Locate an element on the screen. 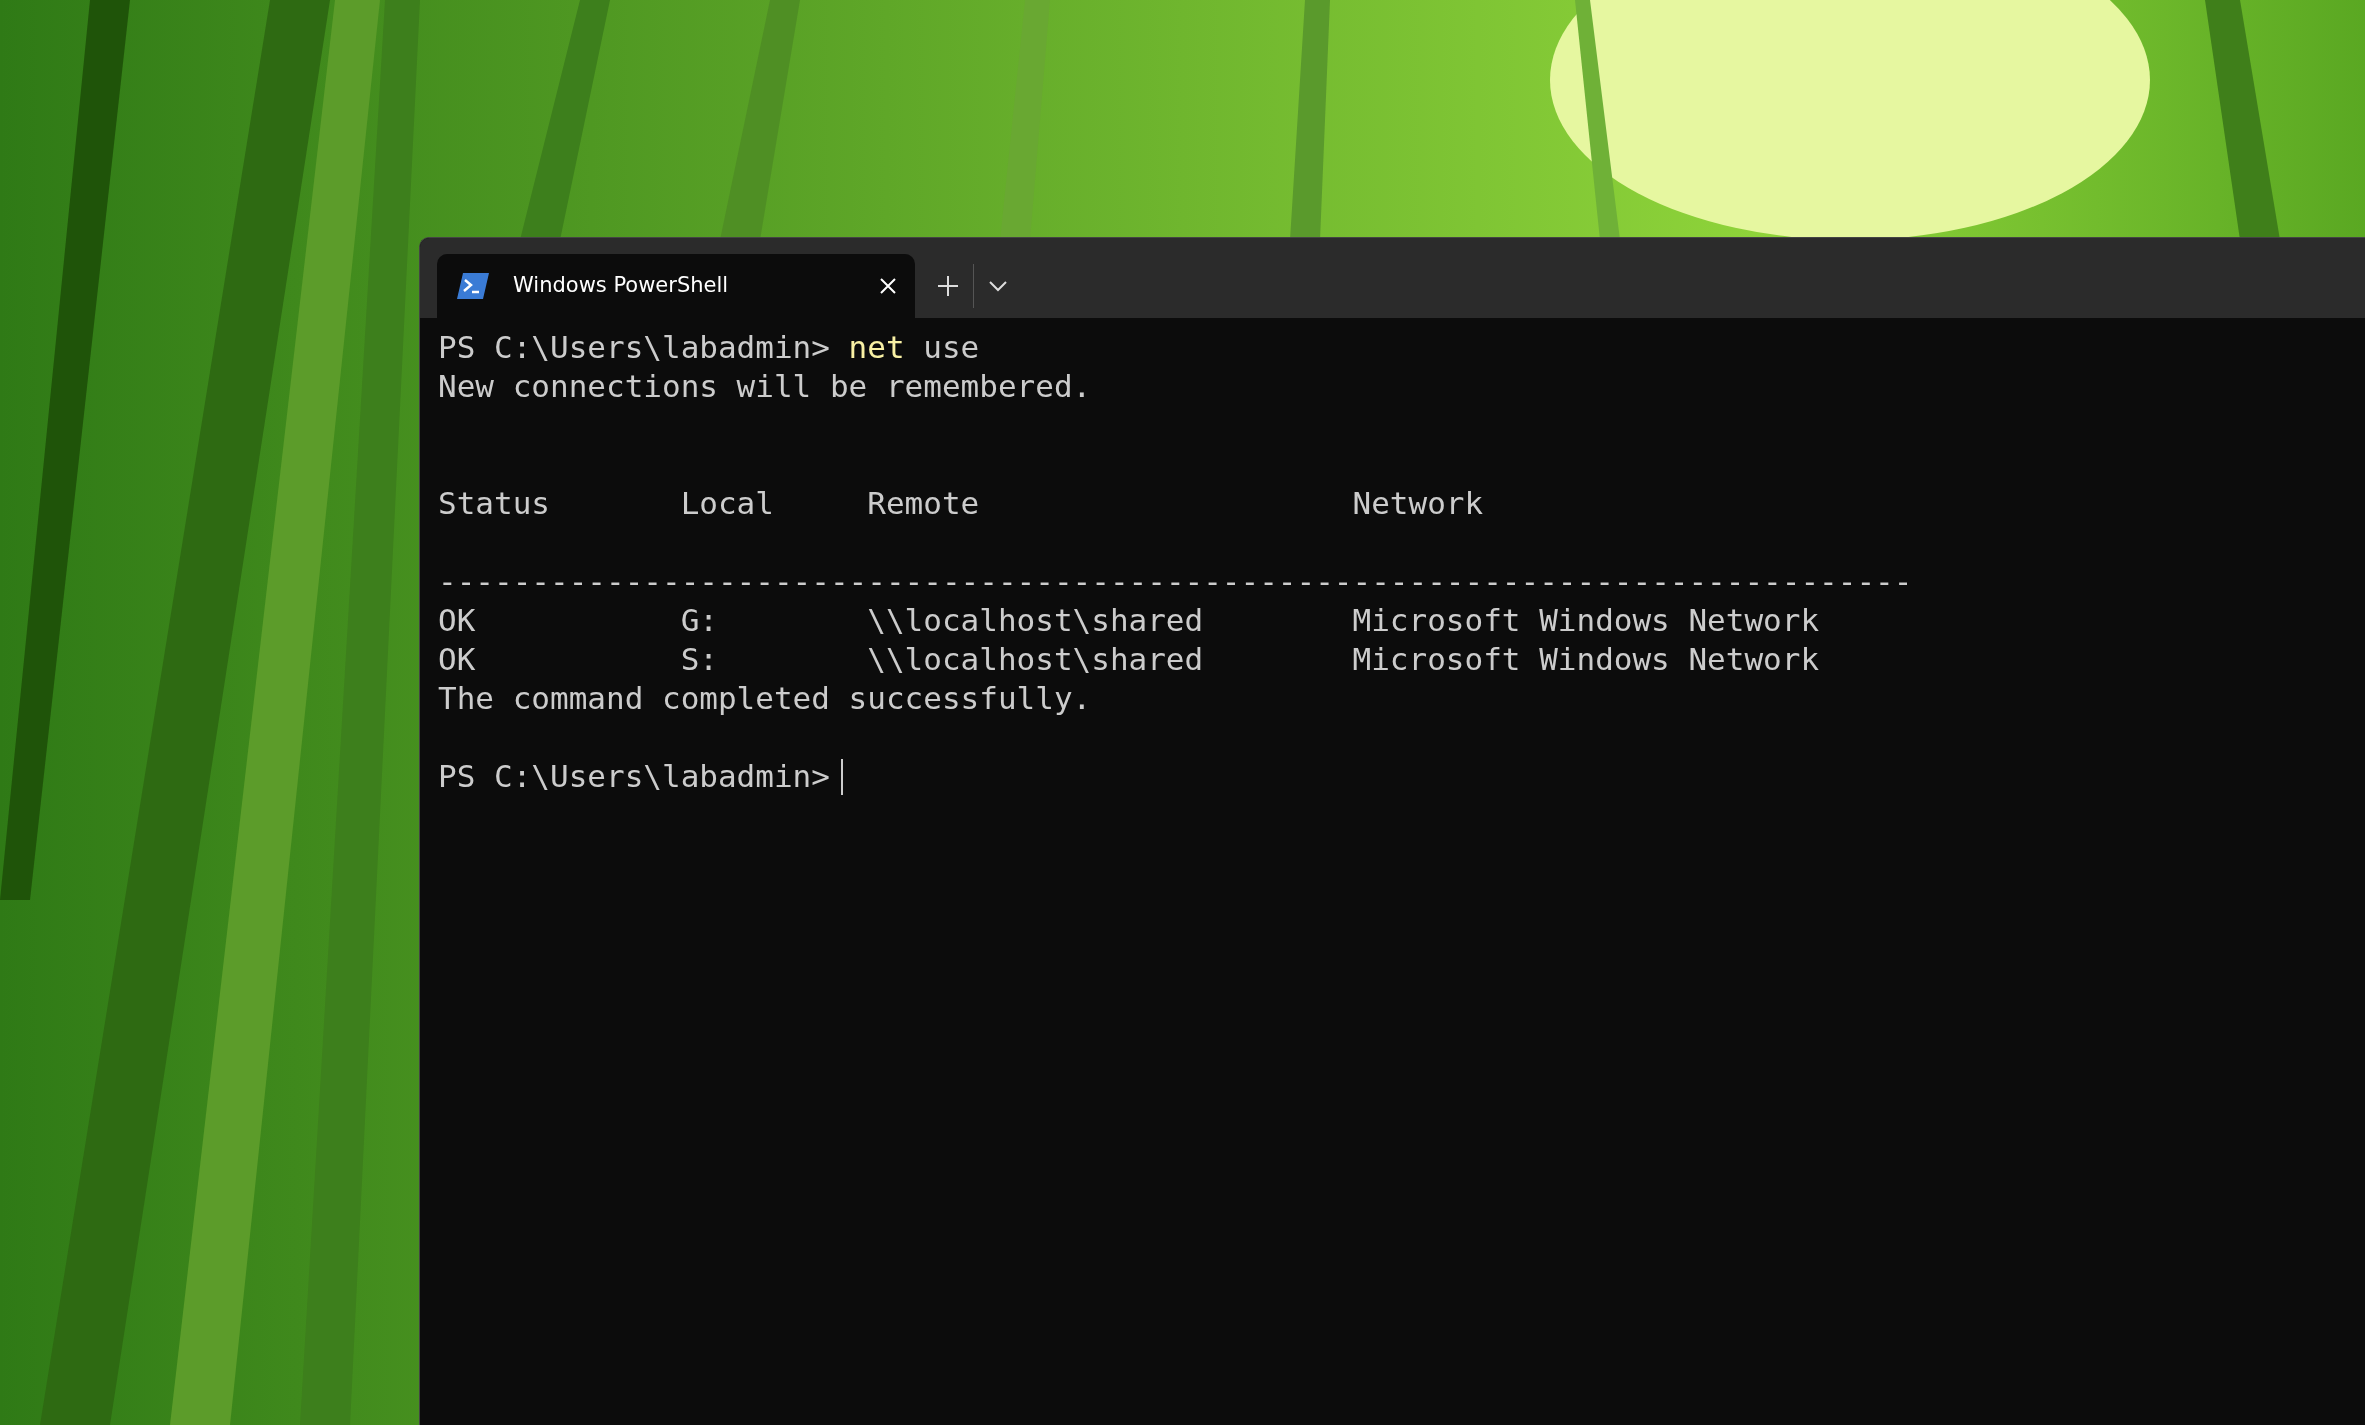  column-header: Remote is located at coordinates (924, 503).